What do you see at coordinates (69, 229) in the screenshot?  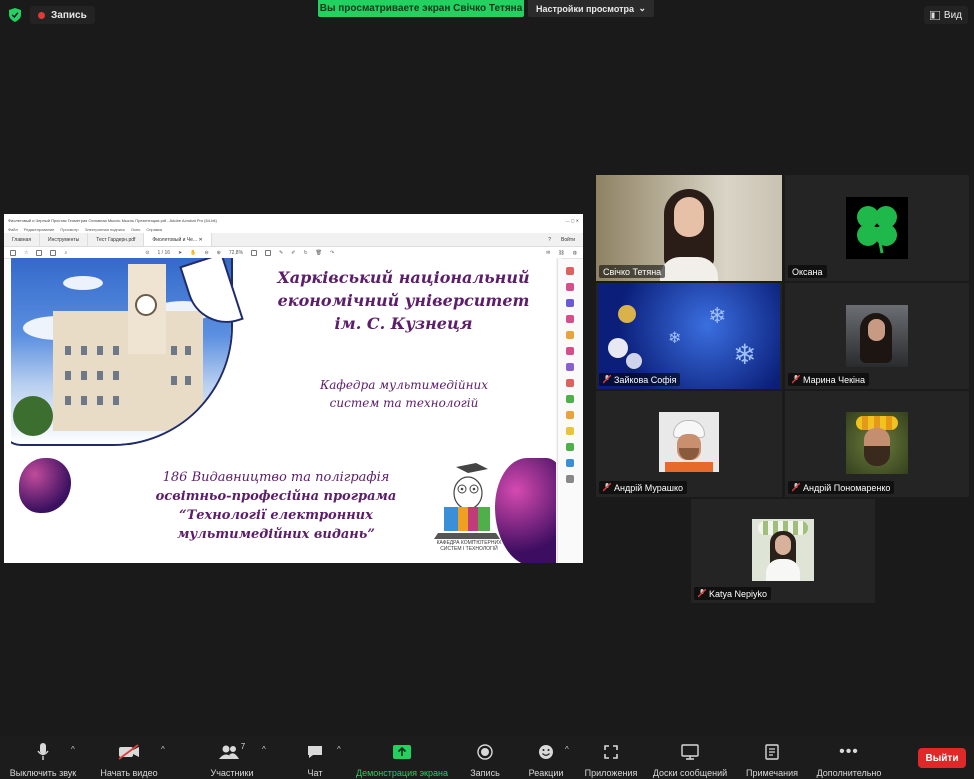 I see `menu-view: Просмотр` at bounding box center [69, 229].